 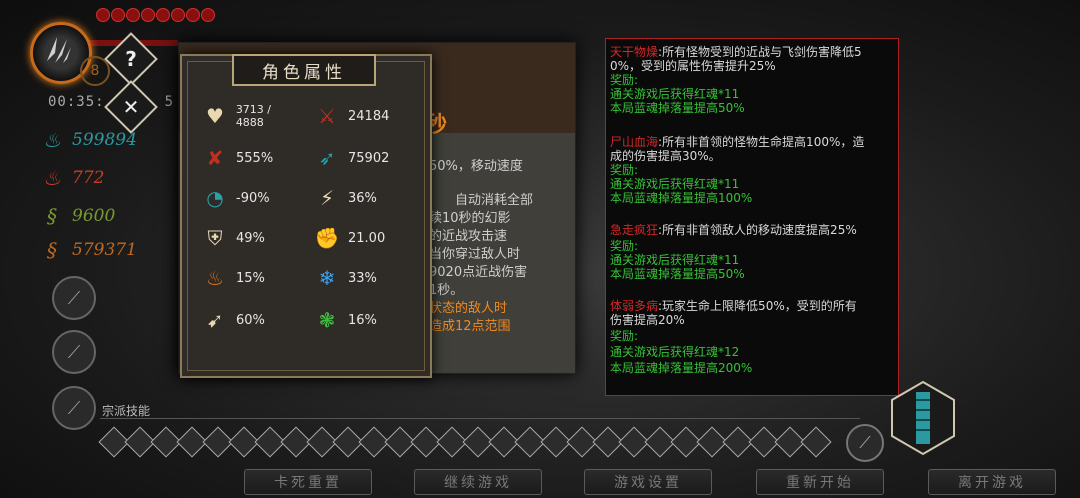 I want to click on resource-value: 579371, so click(x=104, y=250).